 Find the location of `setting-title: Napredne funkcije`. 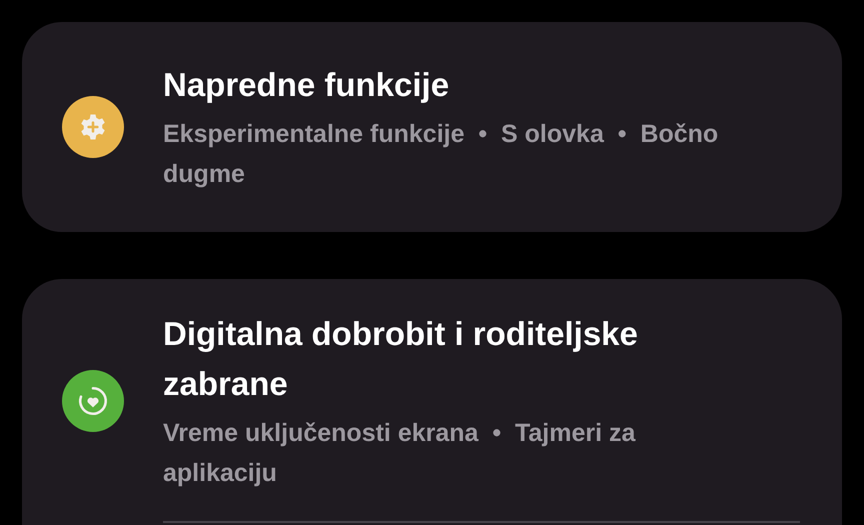

setting-title: Napredne funkcije is located at coordinates (306, 85).